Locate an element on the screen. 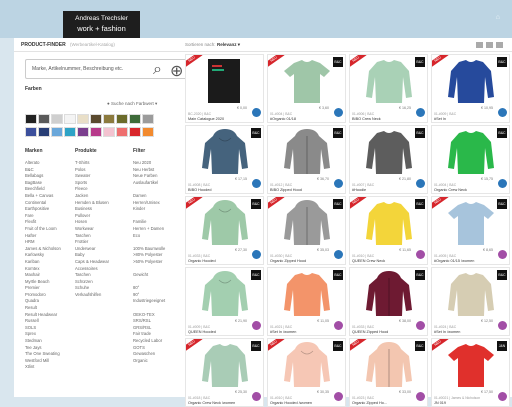 The width and height of the screenshot is (512, 407). filter-option: Industriegeeignet is located at coordinates (149, 301).